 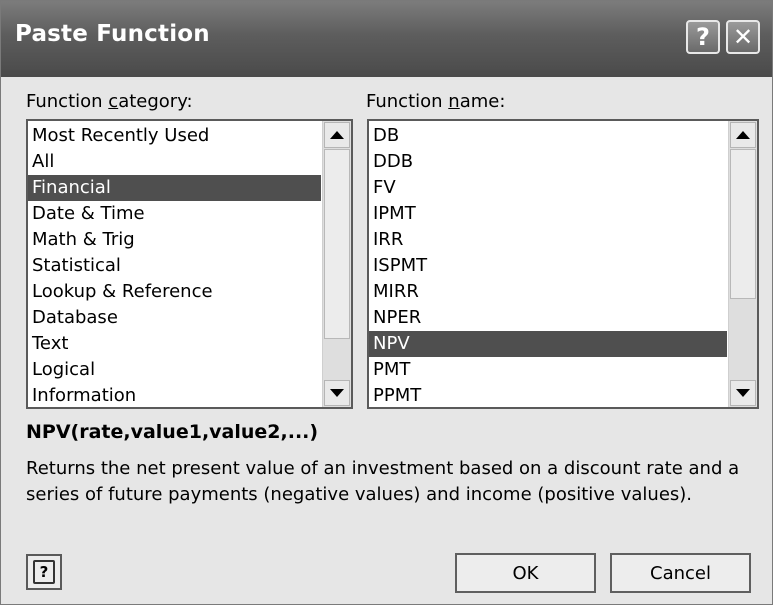 What do you see at coordinates (337, 244) in the screenshot?
I see `category-scroll-thumb` at bounding box center [337, 244].